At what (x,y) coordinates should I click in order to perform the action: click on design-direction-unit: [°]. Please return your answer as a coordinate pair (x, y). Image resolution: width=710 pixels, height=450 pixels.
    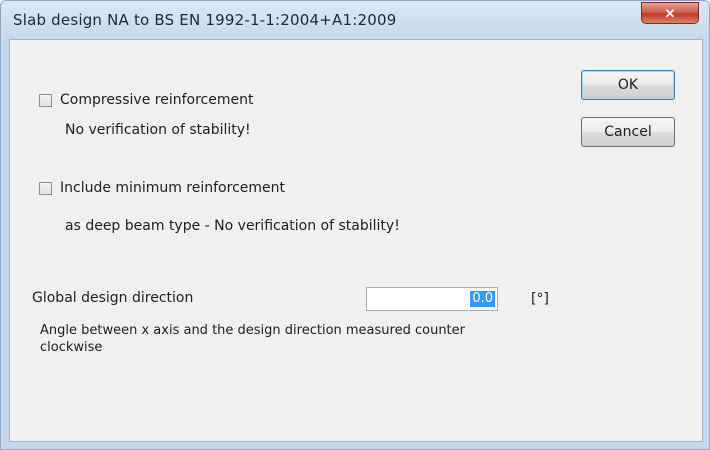
    Looking at the image, I should click on (540, 299).